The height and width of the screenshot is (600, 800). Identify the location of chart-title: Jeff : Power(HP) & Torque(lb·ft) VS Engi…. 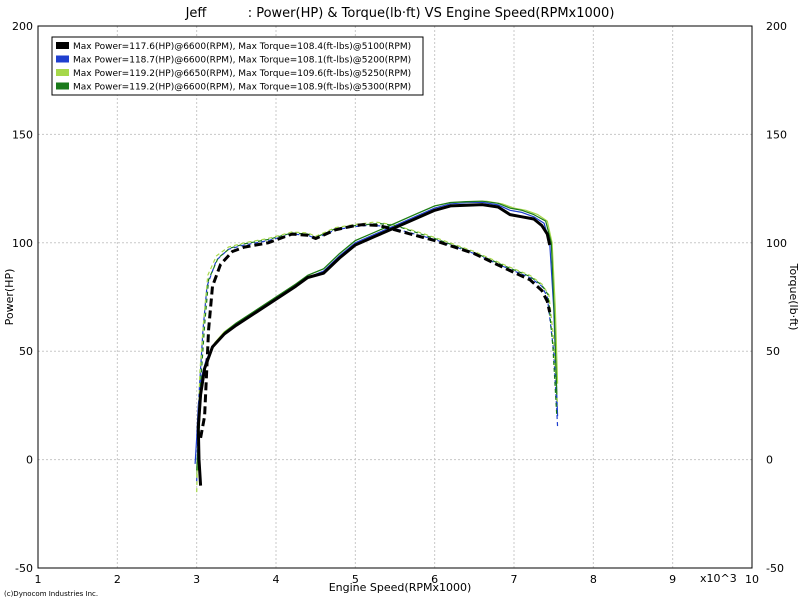
(400, 13).